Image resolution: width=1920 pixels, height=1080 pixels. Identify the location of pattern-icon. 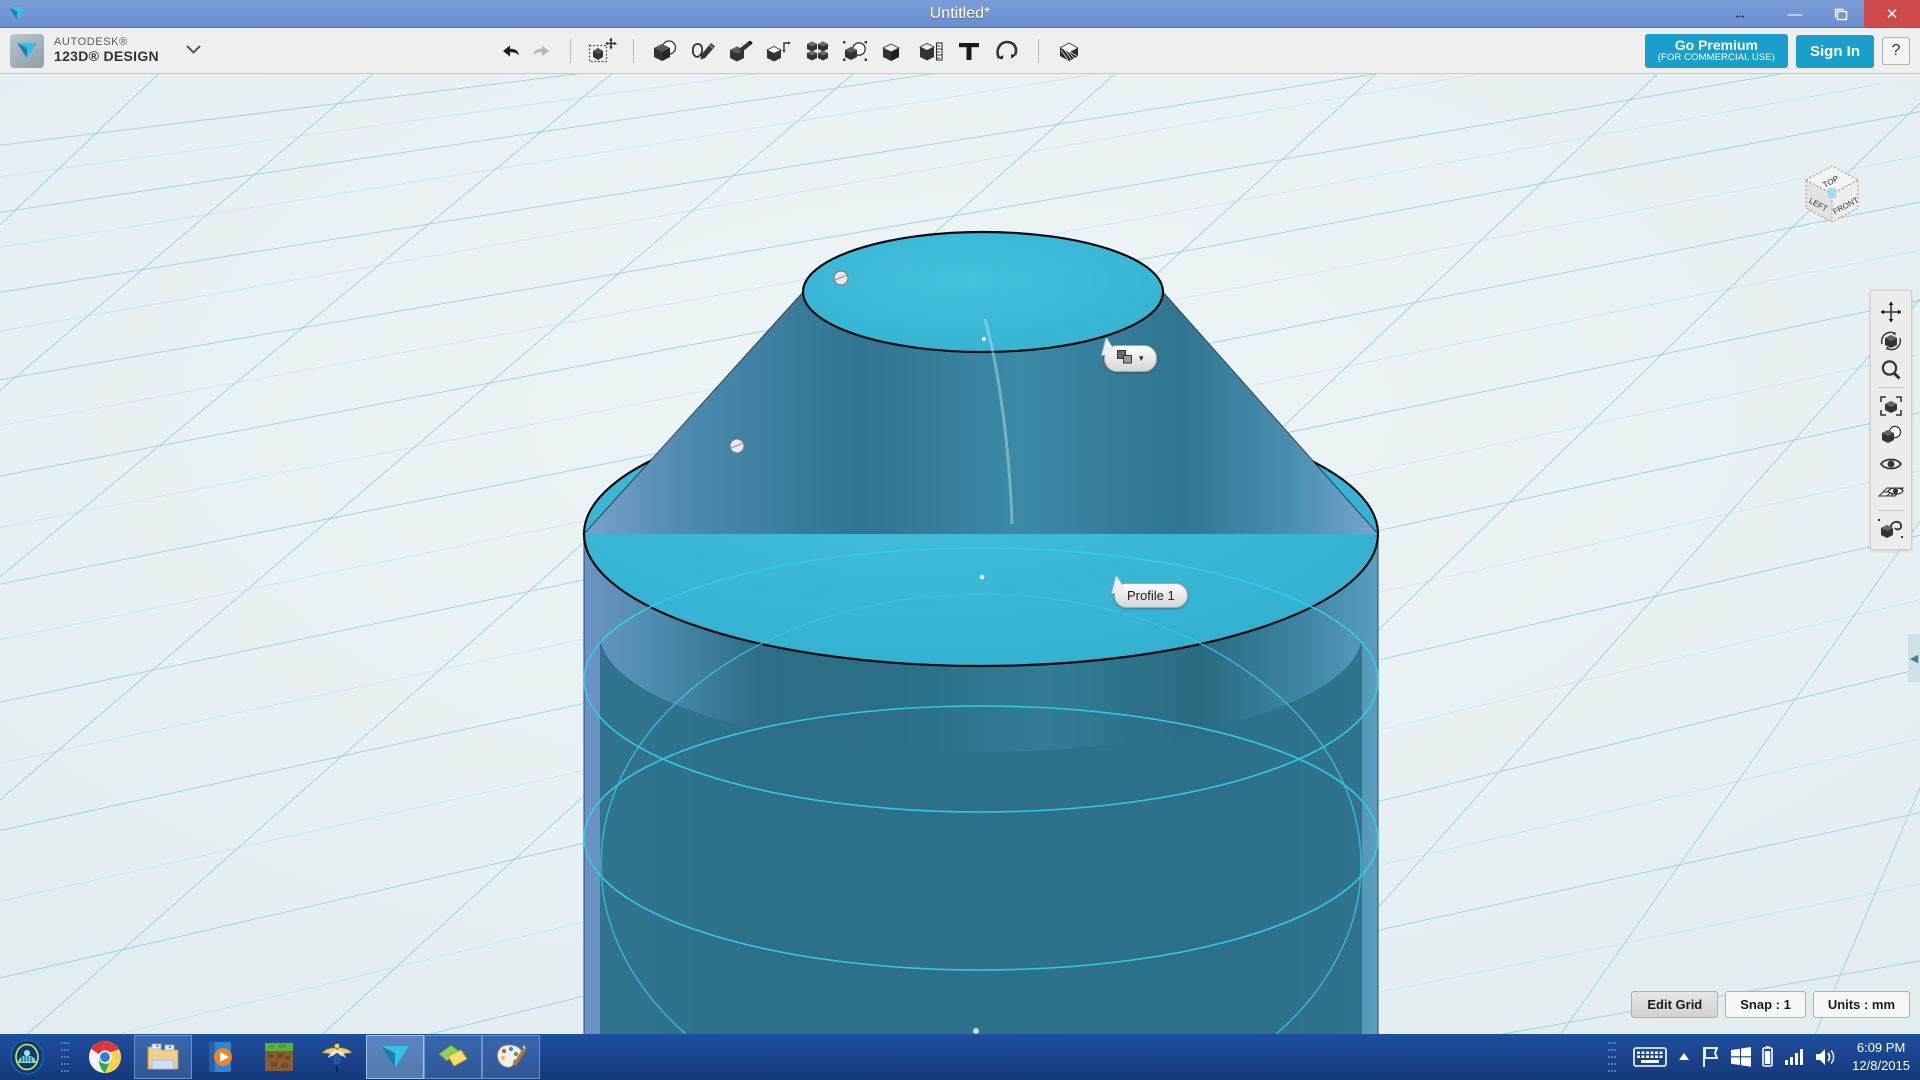
(817, 51).